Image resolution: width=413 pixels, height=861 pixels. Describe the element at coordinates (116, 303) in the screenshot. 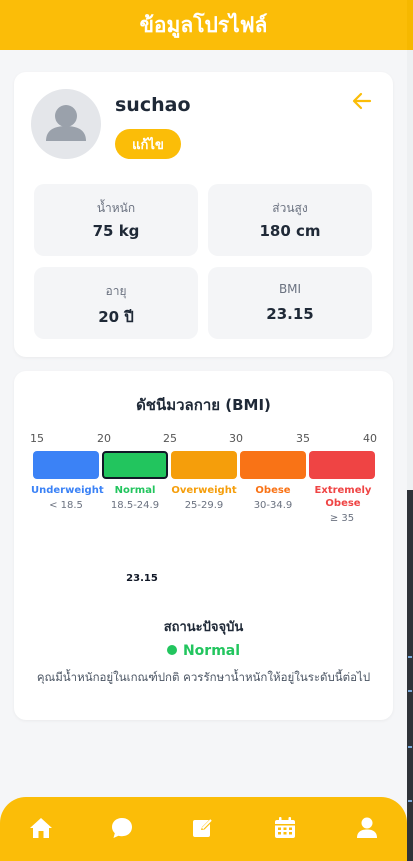

I see `age-stat: อายุ 20 ปี` at that location.